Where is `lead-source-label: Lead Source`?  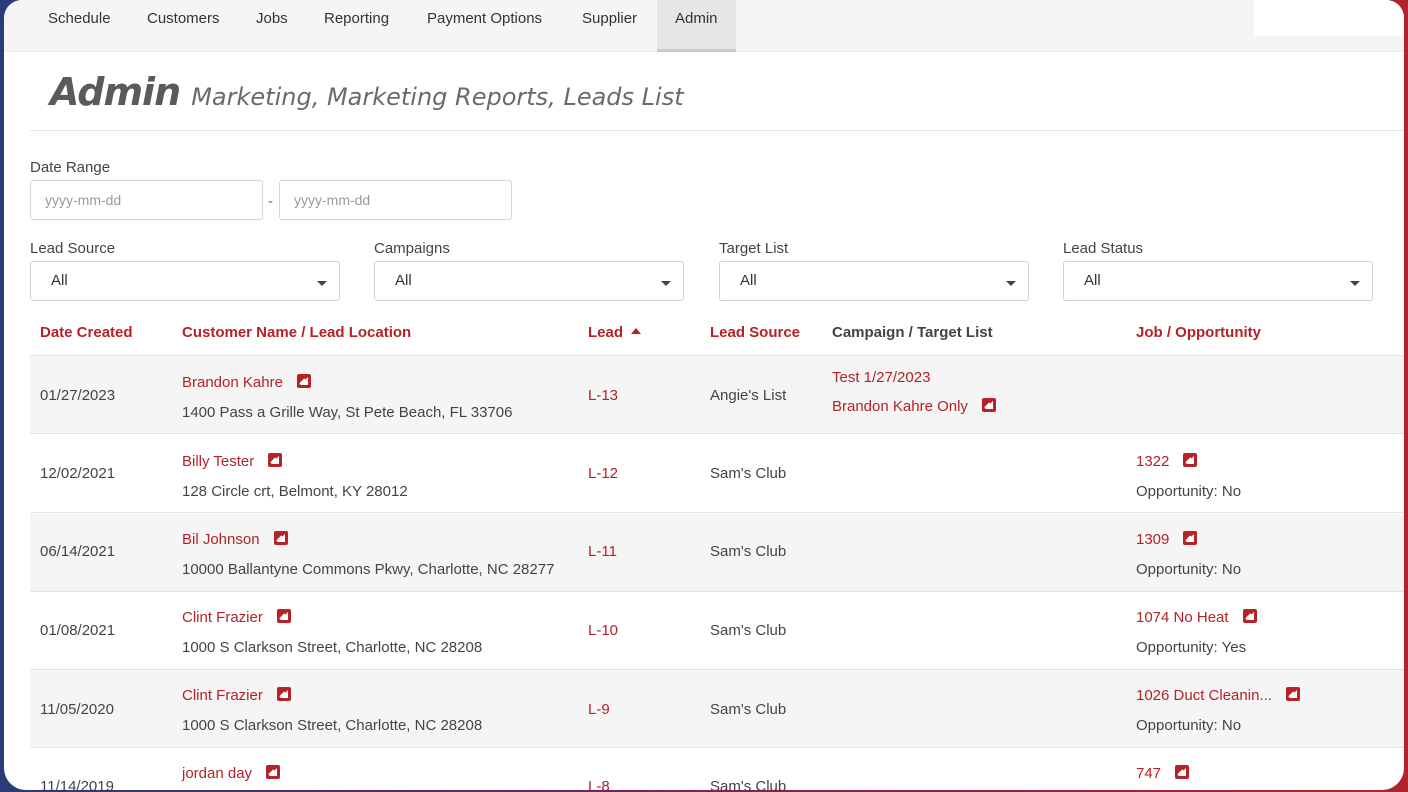
lead-source-label: Lead Source is located at coordinates (73, 248).